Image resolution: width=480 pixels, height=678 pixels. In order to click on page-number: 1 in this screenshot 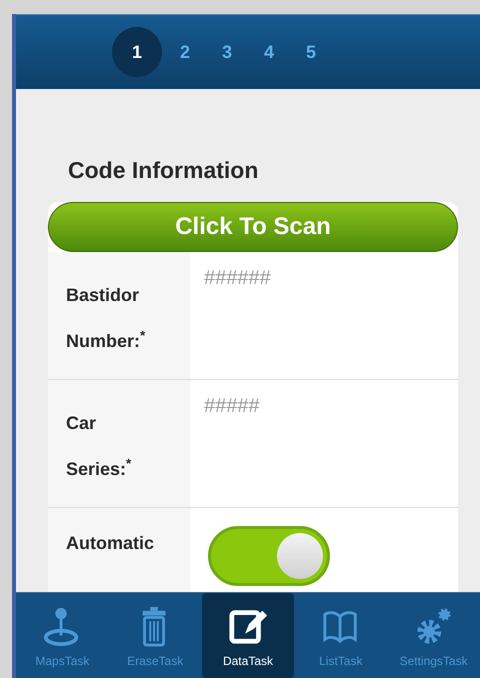, I will do `click(137, 52)`.